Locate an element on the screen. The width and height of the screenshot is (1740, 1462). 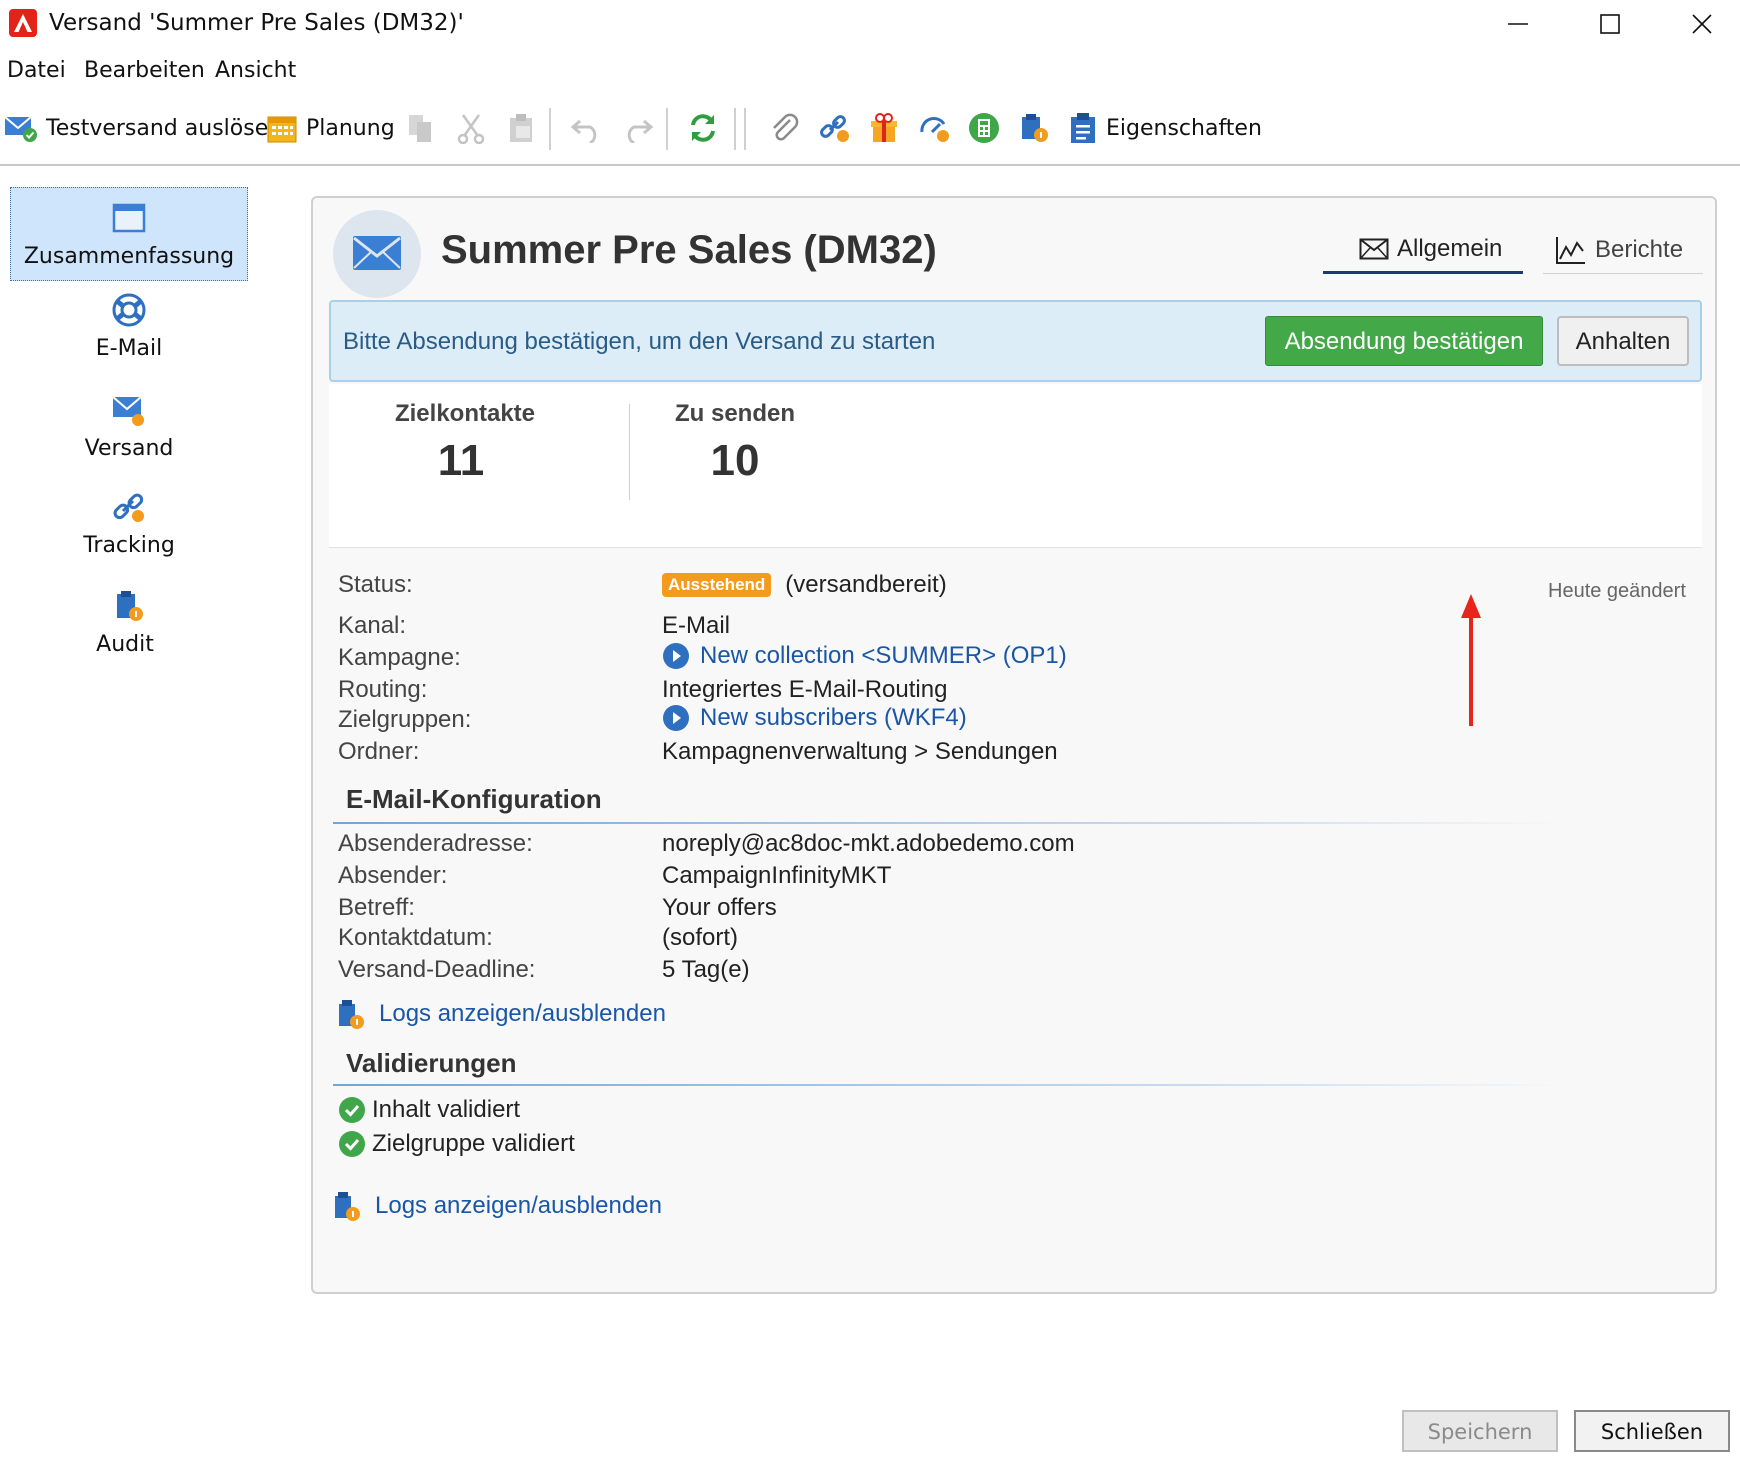
undo-button is located at coordinates (587, 128).